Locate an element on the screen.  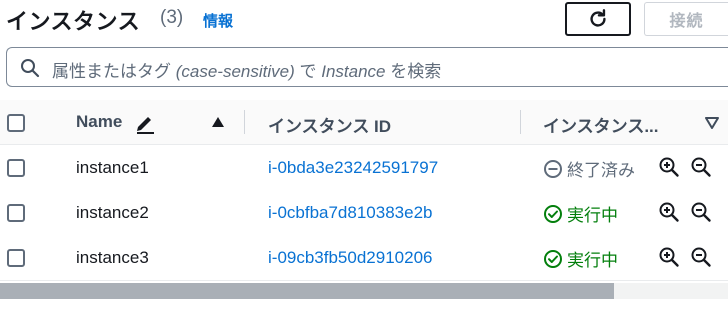
sort-ascending-icon is located at coordinates (218, 122).